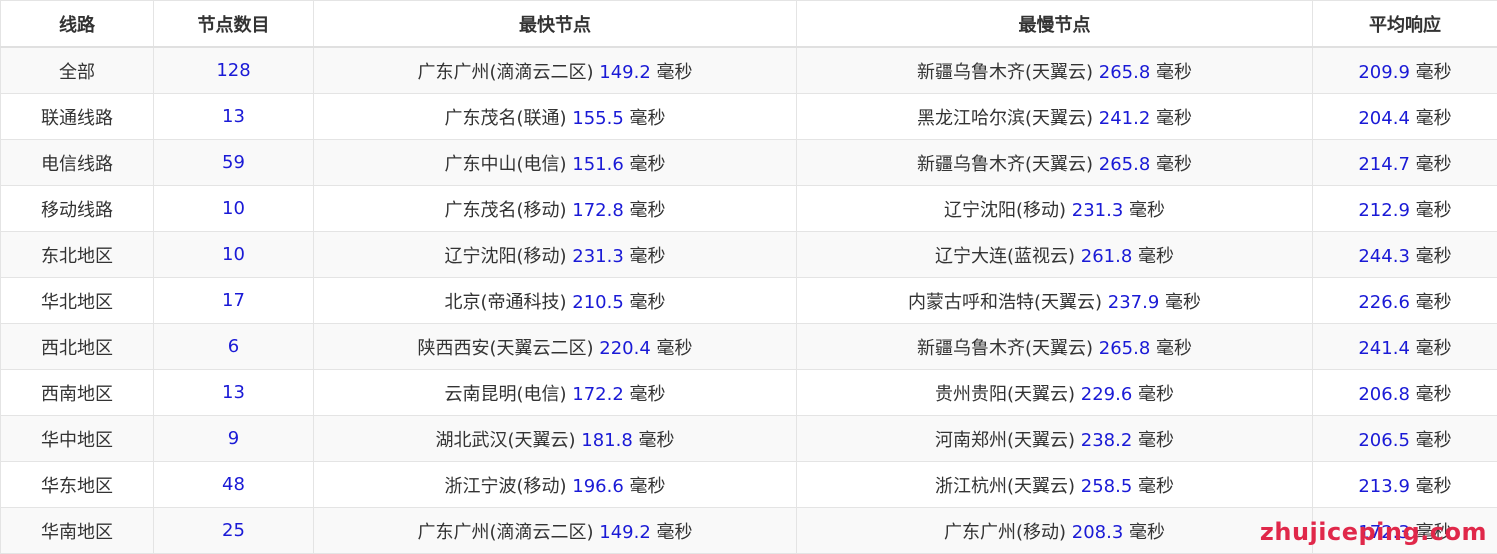  I want to click on average-ms: 213.9, so click(1384, 486).